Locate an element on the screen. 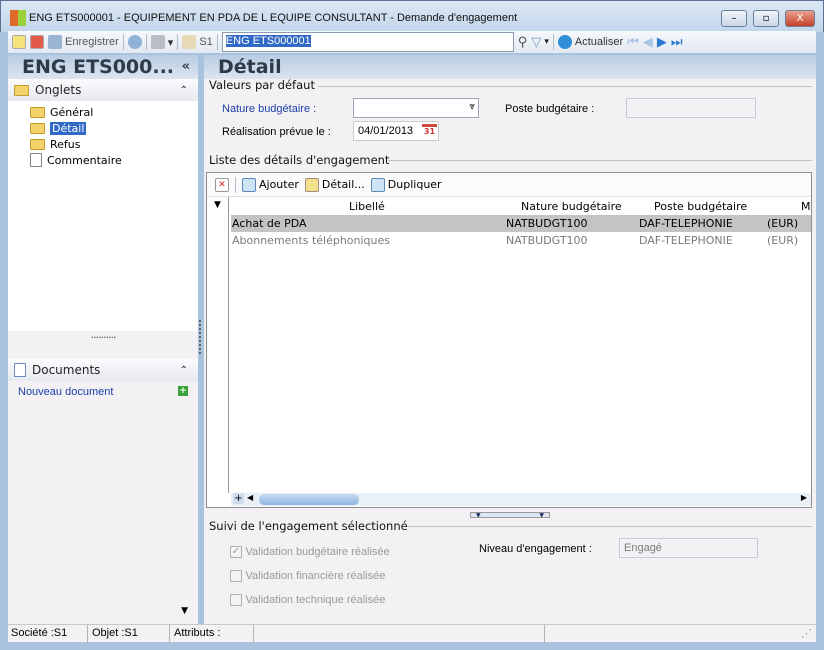 Image resolution: width=824 pixels, height=650 pixels. page-title: Détail is located at coordinates (510, 67).